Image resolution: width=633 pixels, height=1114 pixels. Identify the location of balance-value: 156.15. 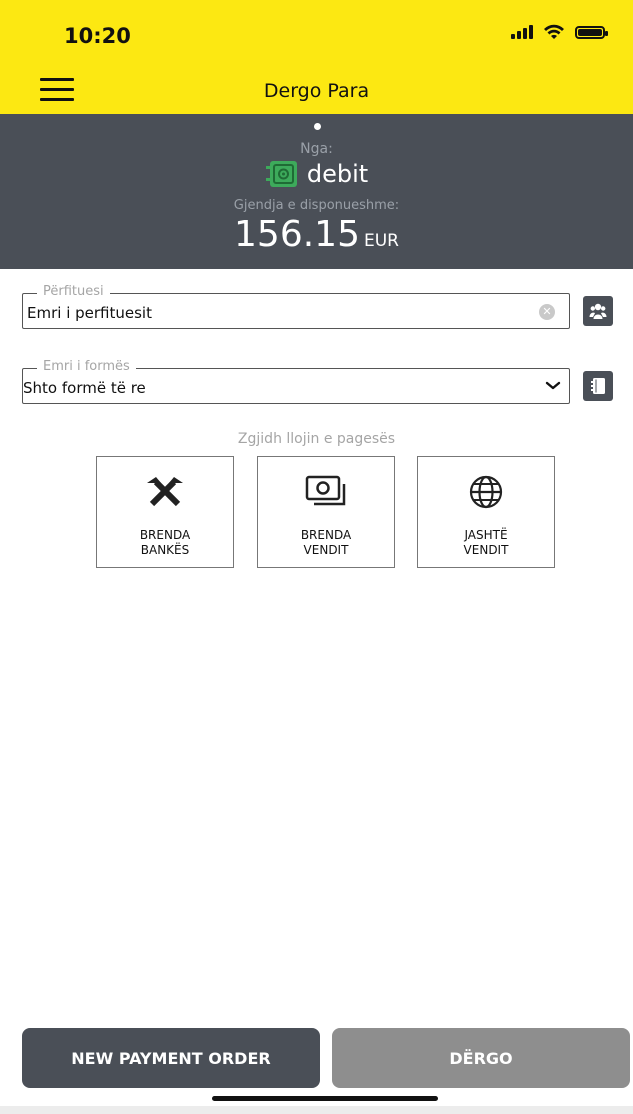
(297, 234).